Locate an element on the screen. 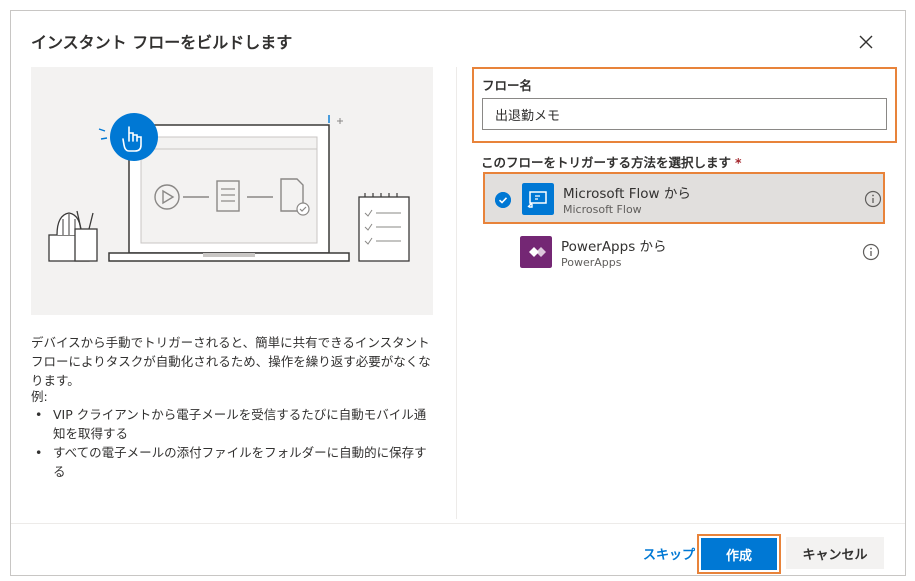  laptop-illustration is located at coordinates (229, 187).